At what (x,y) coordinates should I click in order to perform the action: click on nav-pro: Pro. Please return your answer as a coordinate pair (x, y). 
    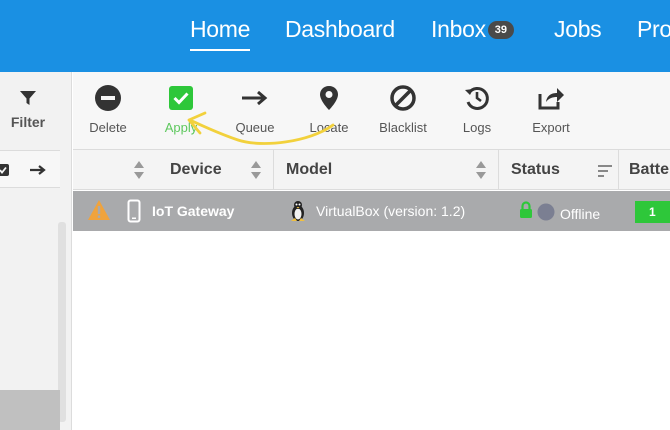
    Looking at the image, I should click on (653, 29).